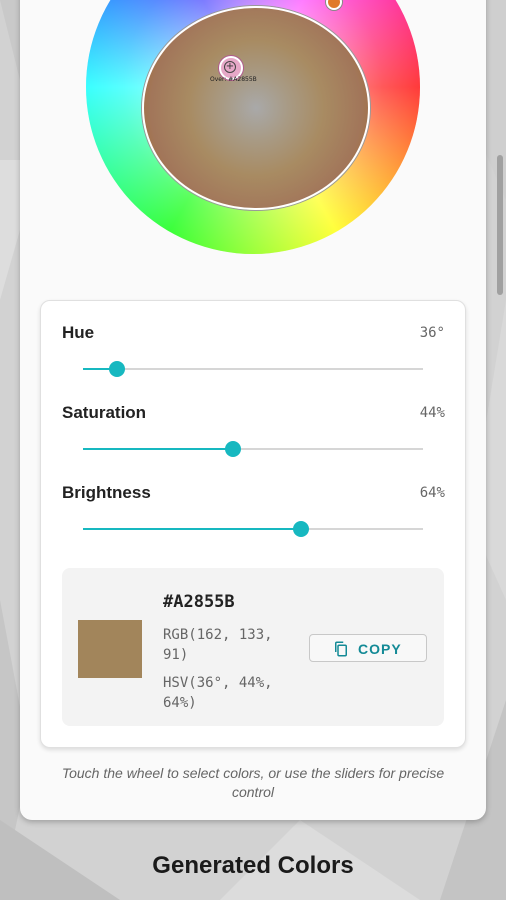 Image resolution: width=506 pixels, height=900 pixels. I want to click on rgb-value: RGB(162, 133, 91), so click(218, 645).